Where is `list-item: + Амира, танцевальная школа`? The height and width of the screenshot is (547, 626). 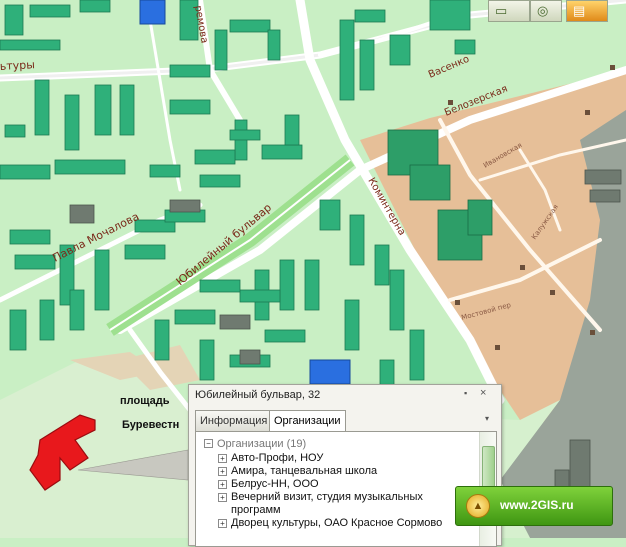
list-item: + Амира, танцевальная школа is located at coordinates (345, 471).